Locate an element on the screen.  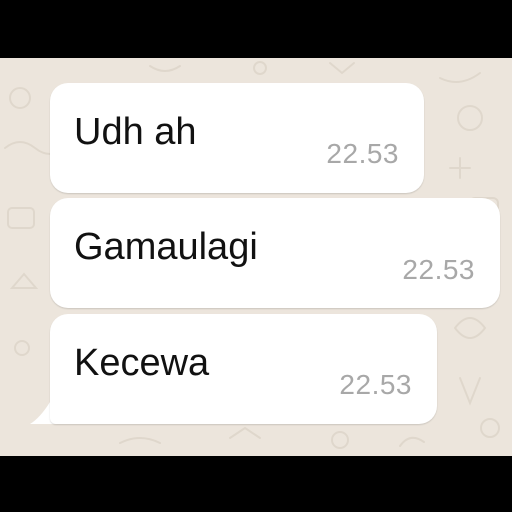
message-text: Udh ah is located at coordinates (135, 132).